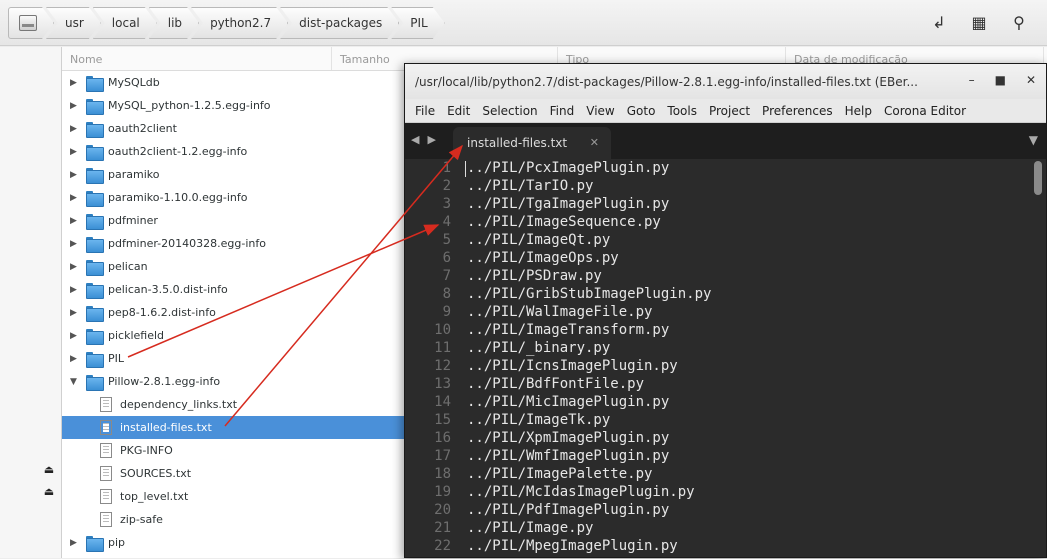  I want to click on search-icon: ⚲, so click(1019, 22).